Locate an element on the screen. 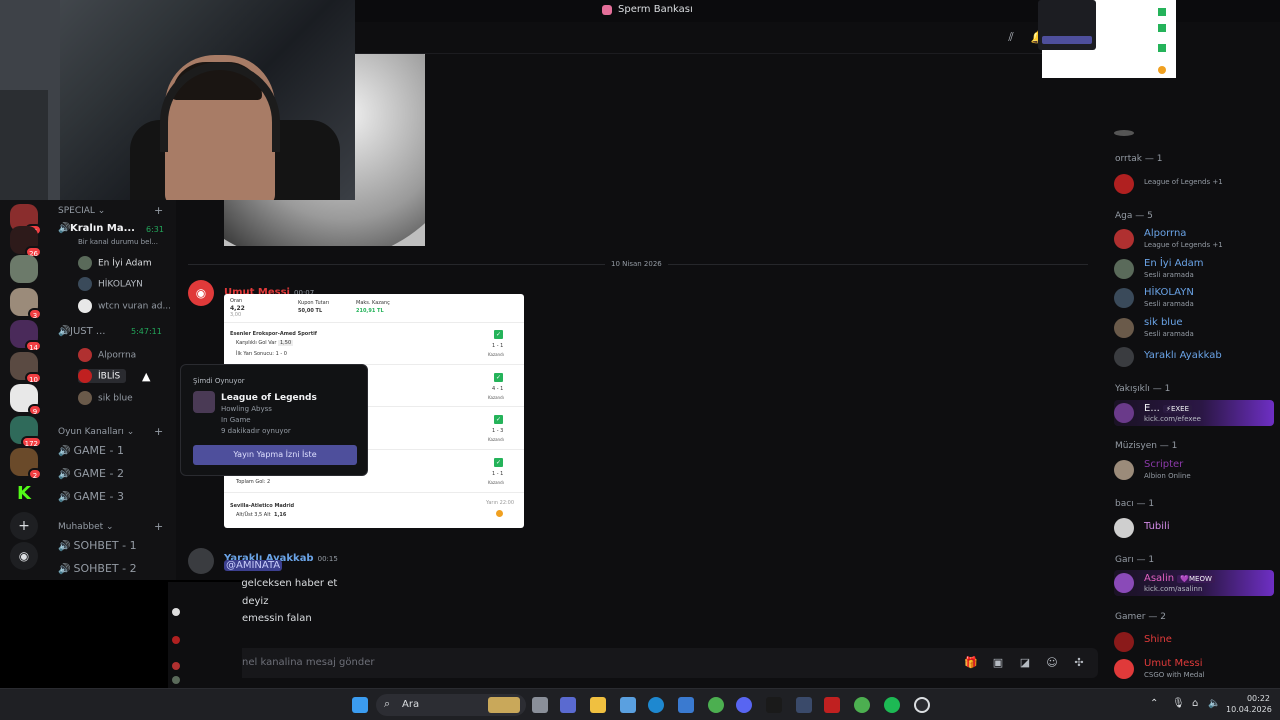 This screenshot has height=720, width=1280. member-row: Yaraklı Ayakkab is located at coordinates (1194, 356).